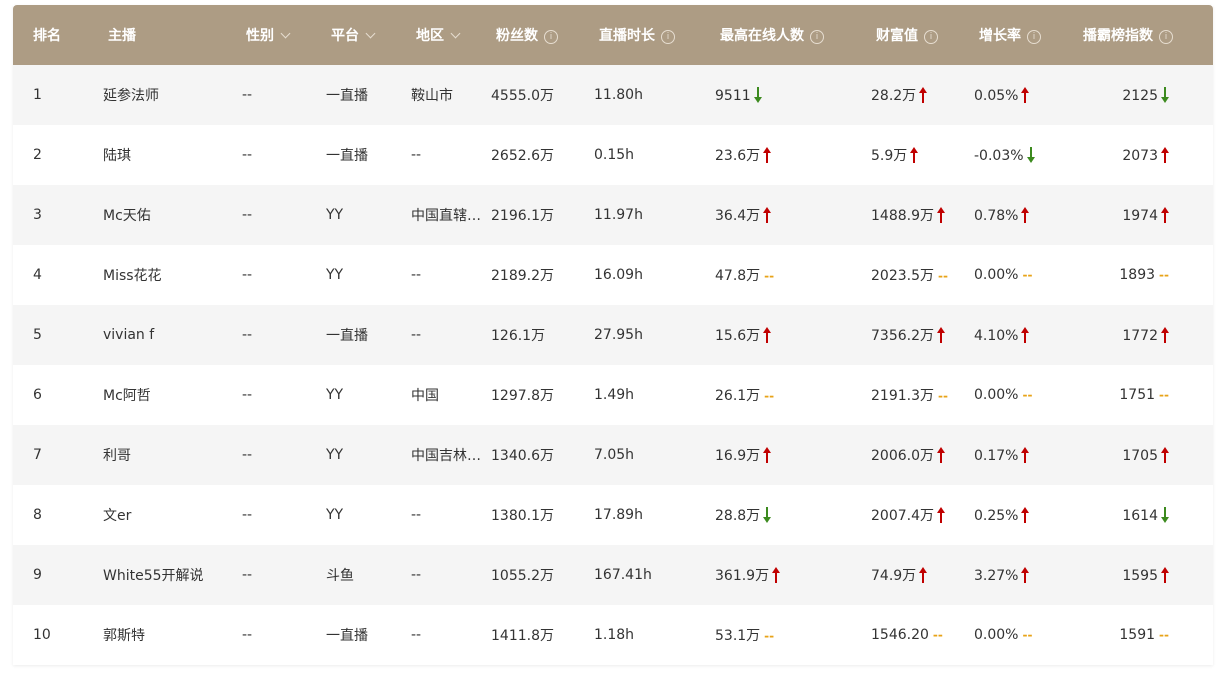 The width and height of the screenshot is (1232, 680). What do you see at coordinates (744, 395) in the screenshot?
I see `peak-cell: 26.1万 --` at bounding box center [744, 395].